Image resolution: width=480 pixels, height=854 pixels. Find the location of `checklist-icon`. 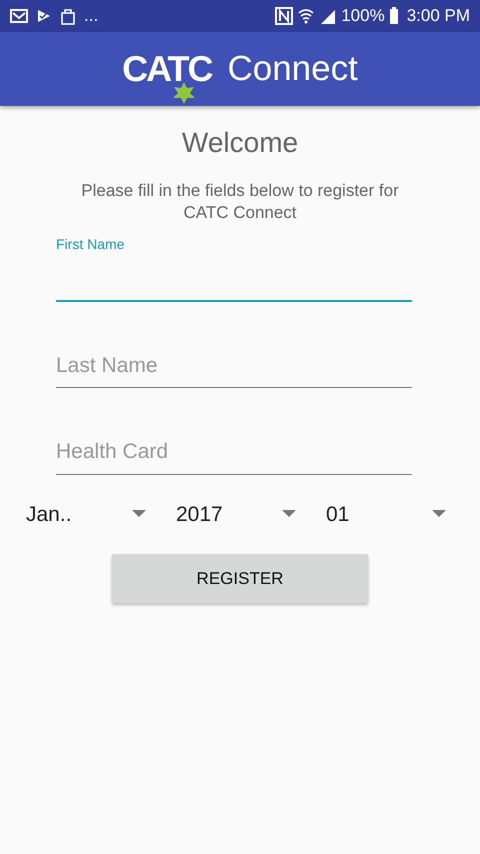

checklist-icon is located at coordinates (44, 16).